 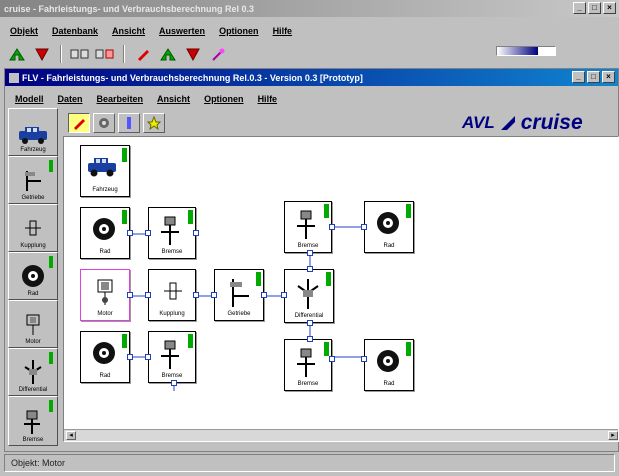 I want to click on wheel-tool-button, so click(x=104, y=123).